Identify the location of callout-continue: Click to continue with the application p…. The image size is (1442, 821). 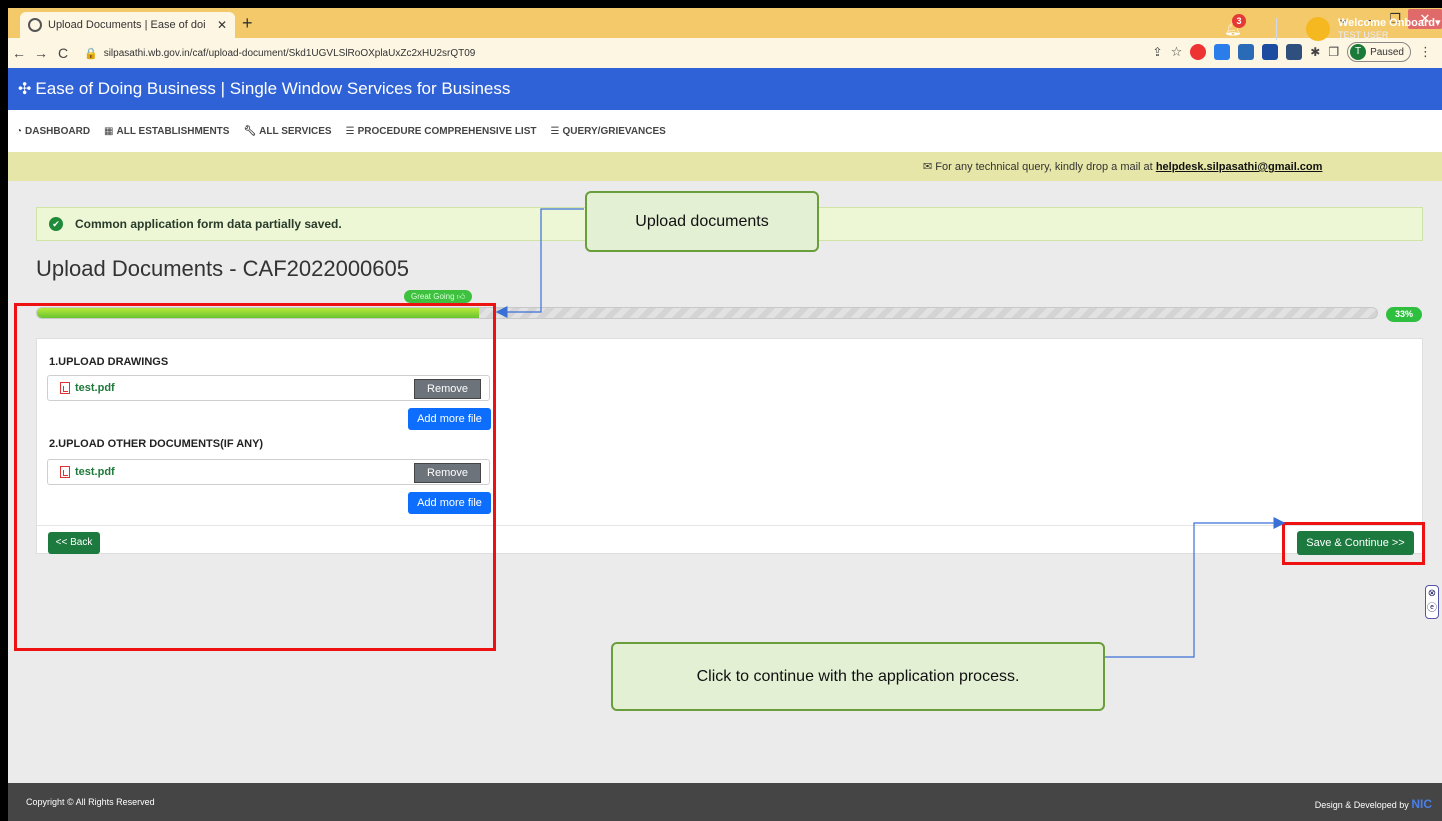
(858, 676).